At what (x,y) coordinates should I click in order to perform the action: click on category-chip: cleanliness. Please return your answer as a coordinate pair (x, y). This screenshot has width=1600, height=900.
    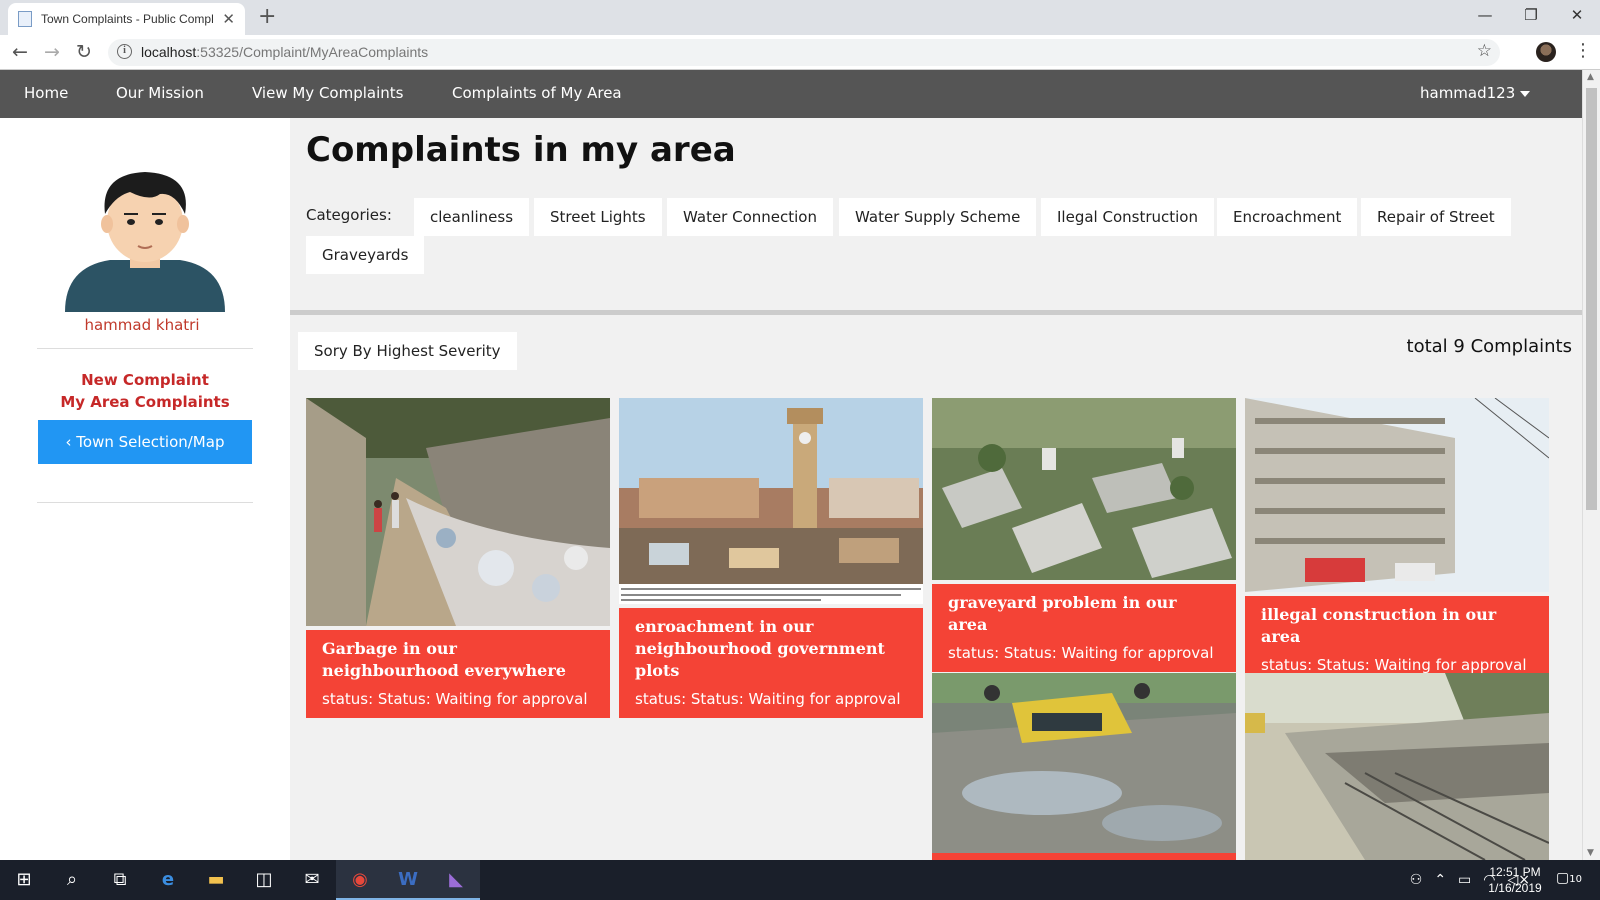
    Looking at the image, I should click on (472, 217).